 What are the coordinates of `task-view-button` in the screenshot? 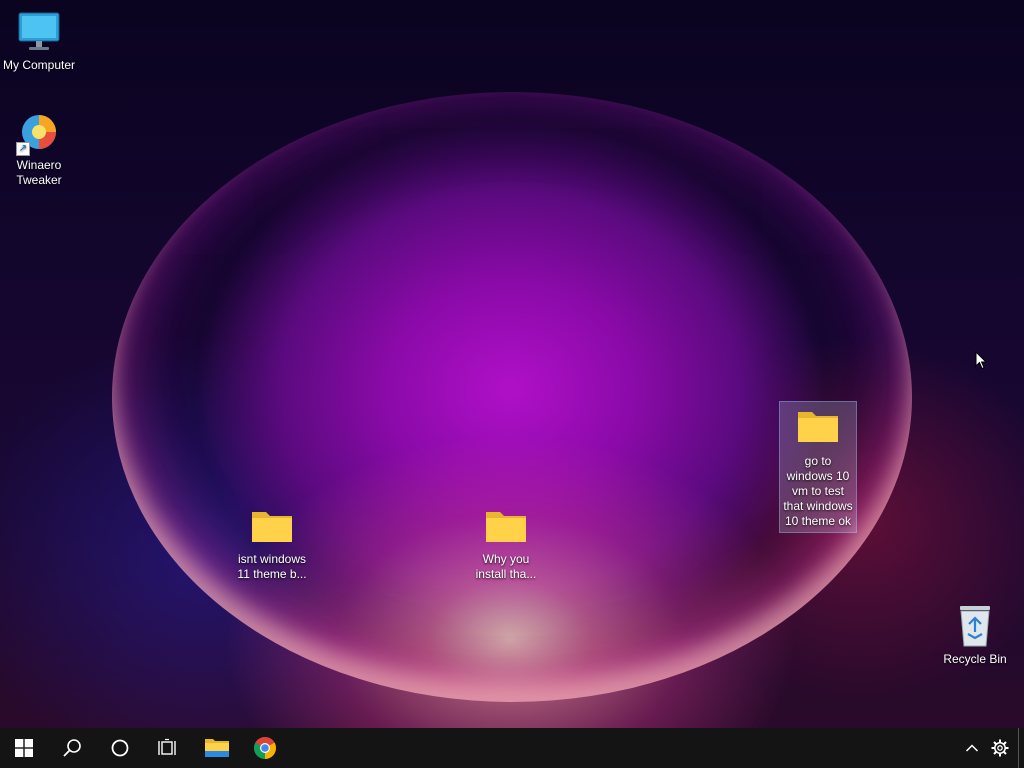 It's located at (168, 748).